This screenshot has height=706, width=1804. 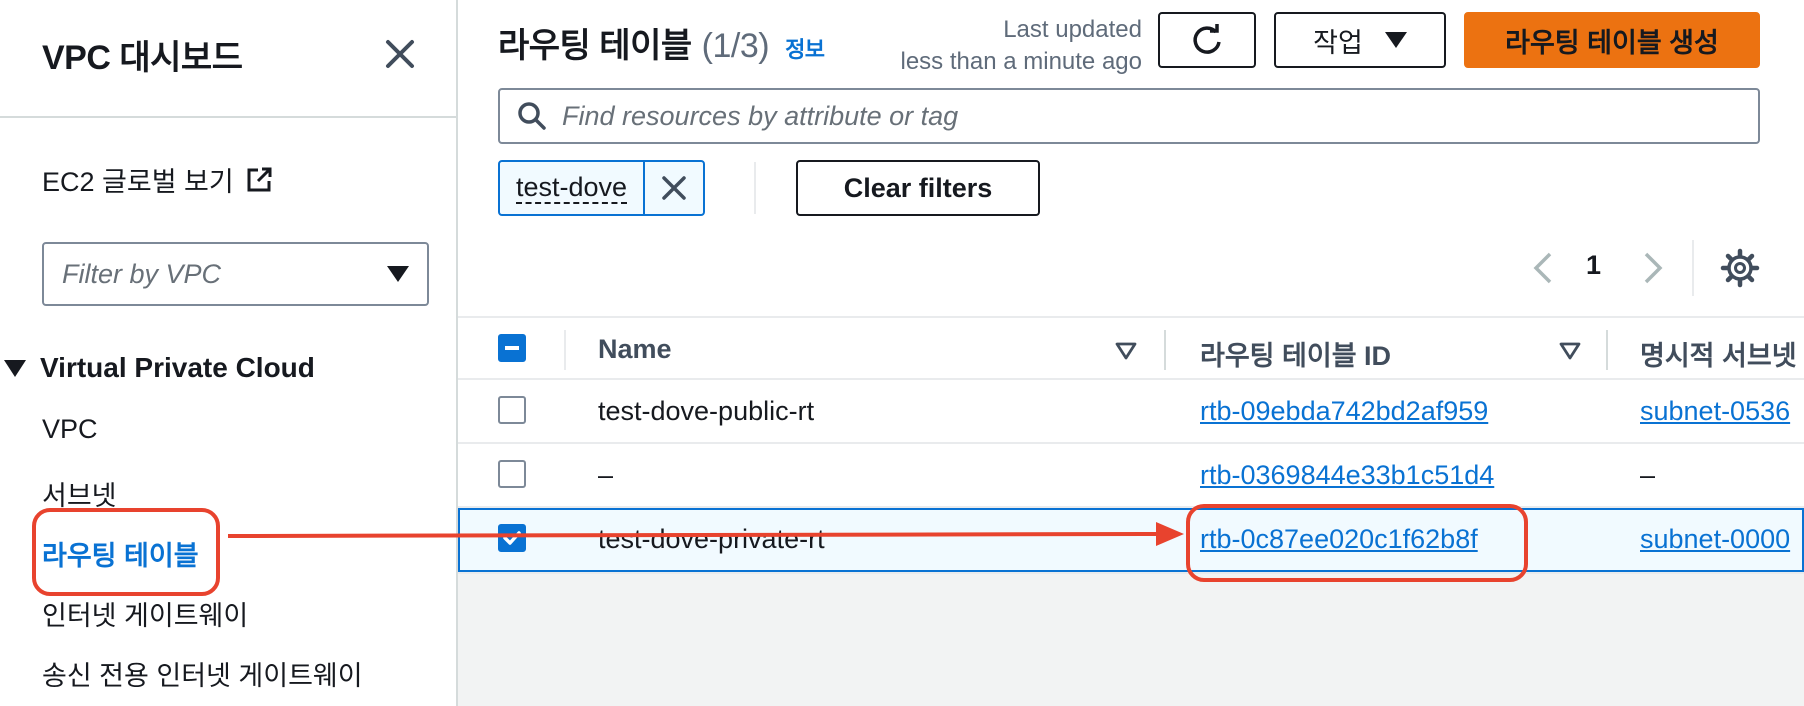 What do you see at coordinates (228, 117) in the screenshot?
I see `sidebar-divider` at bounding box center [228, 117].